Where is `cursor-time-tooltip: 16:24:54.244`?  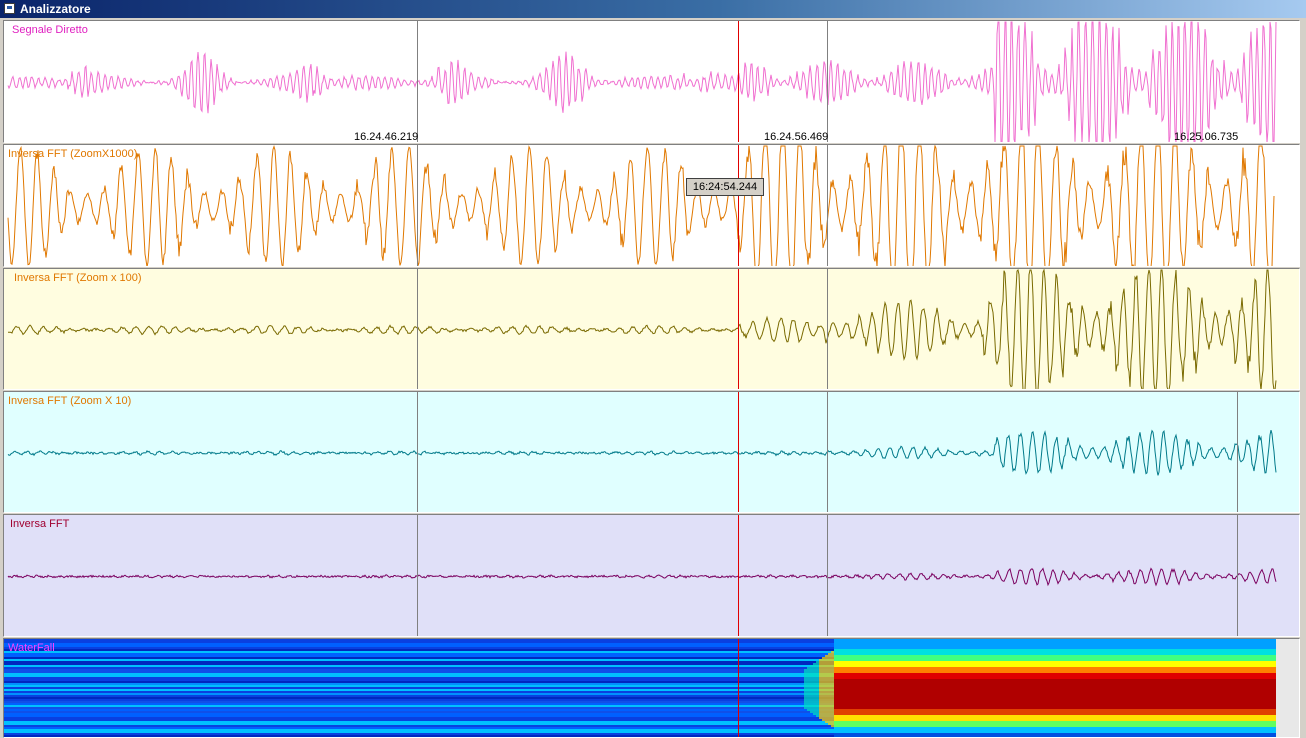 cursor-time-tooltip: 16:24:54.244 is located at coordinates (725, 187).